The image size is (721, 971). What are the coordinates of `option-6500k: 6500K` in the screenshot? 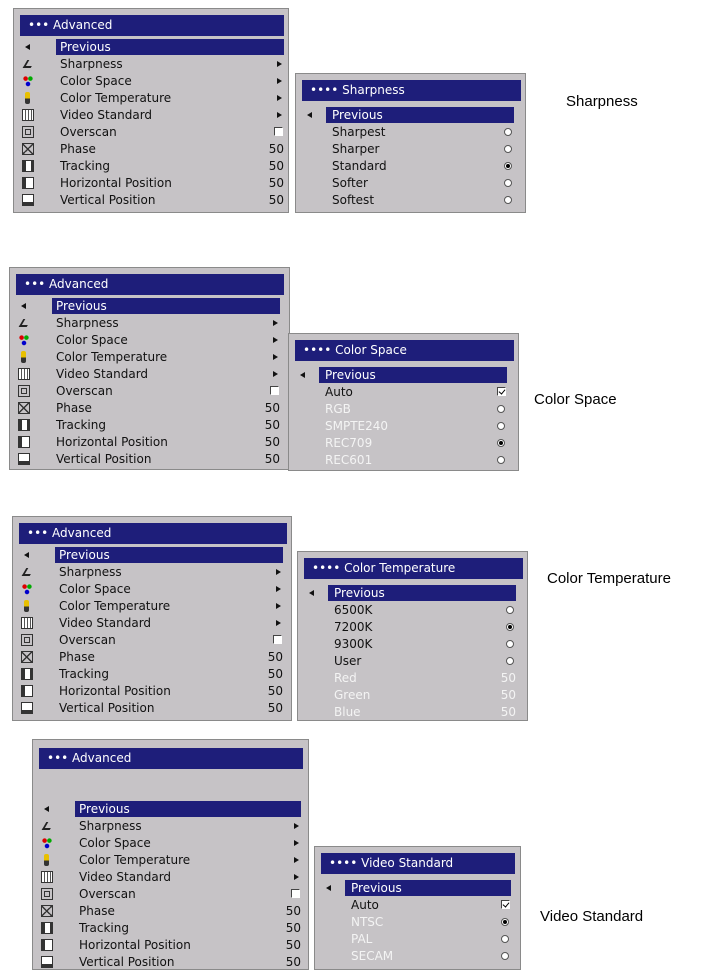 It's located at (410, 610).